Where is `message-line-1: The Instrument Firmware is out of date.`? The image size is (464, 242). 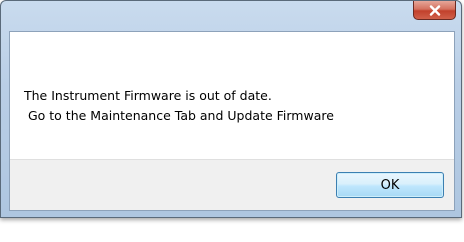
message-line-1: The Instrument Firmware is out of date. is located at coordinates (148, 95).